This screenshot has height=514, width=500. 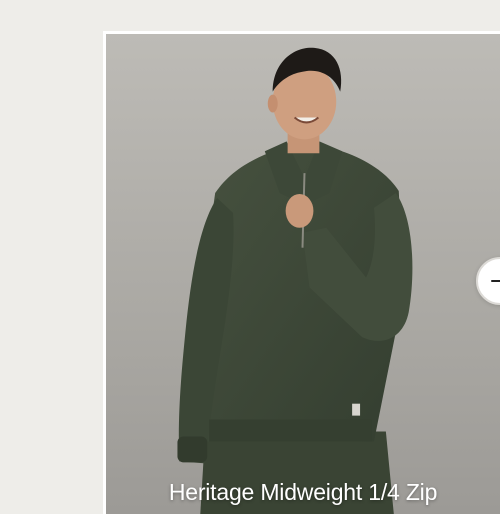 I want to click on product-title: Heritage Midweight 1/4 Zip, so click(x=303, y=492).